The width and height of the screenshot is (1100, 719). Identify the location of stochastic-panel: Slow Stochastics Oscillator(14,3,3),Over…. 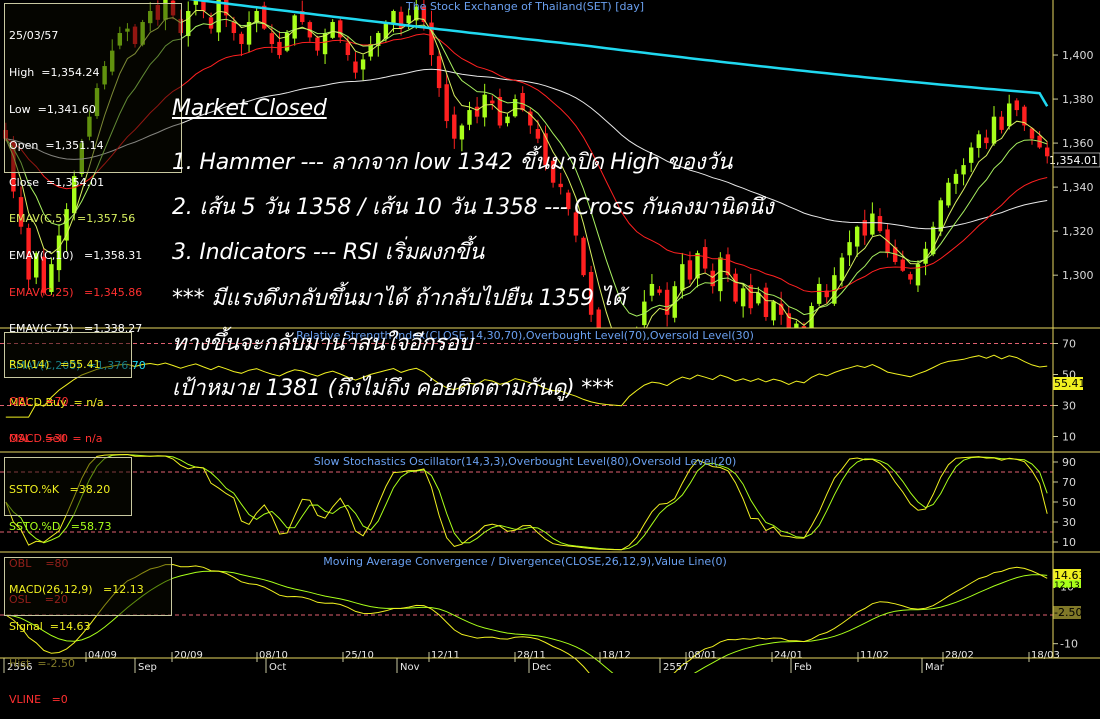
(538, 502).